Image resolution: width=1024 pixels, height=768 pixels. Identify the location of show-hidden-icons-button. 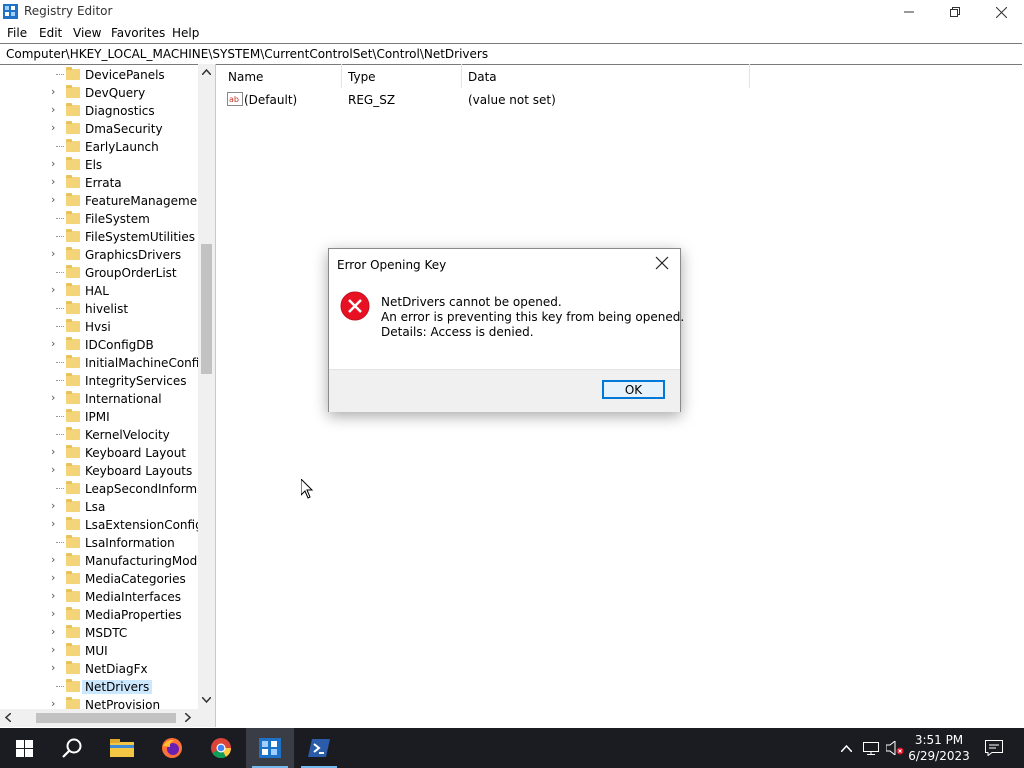
(846, 748).